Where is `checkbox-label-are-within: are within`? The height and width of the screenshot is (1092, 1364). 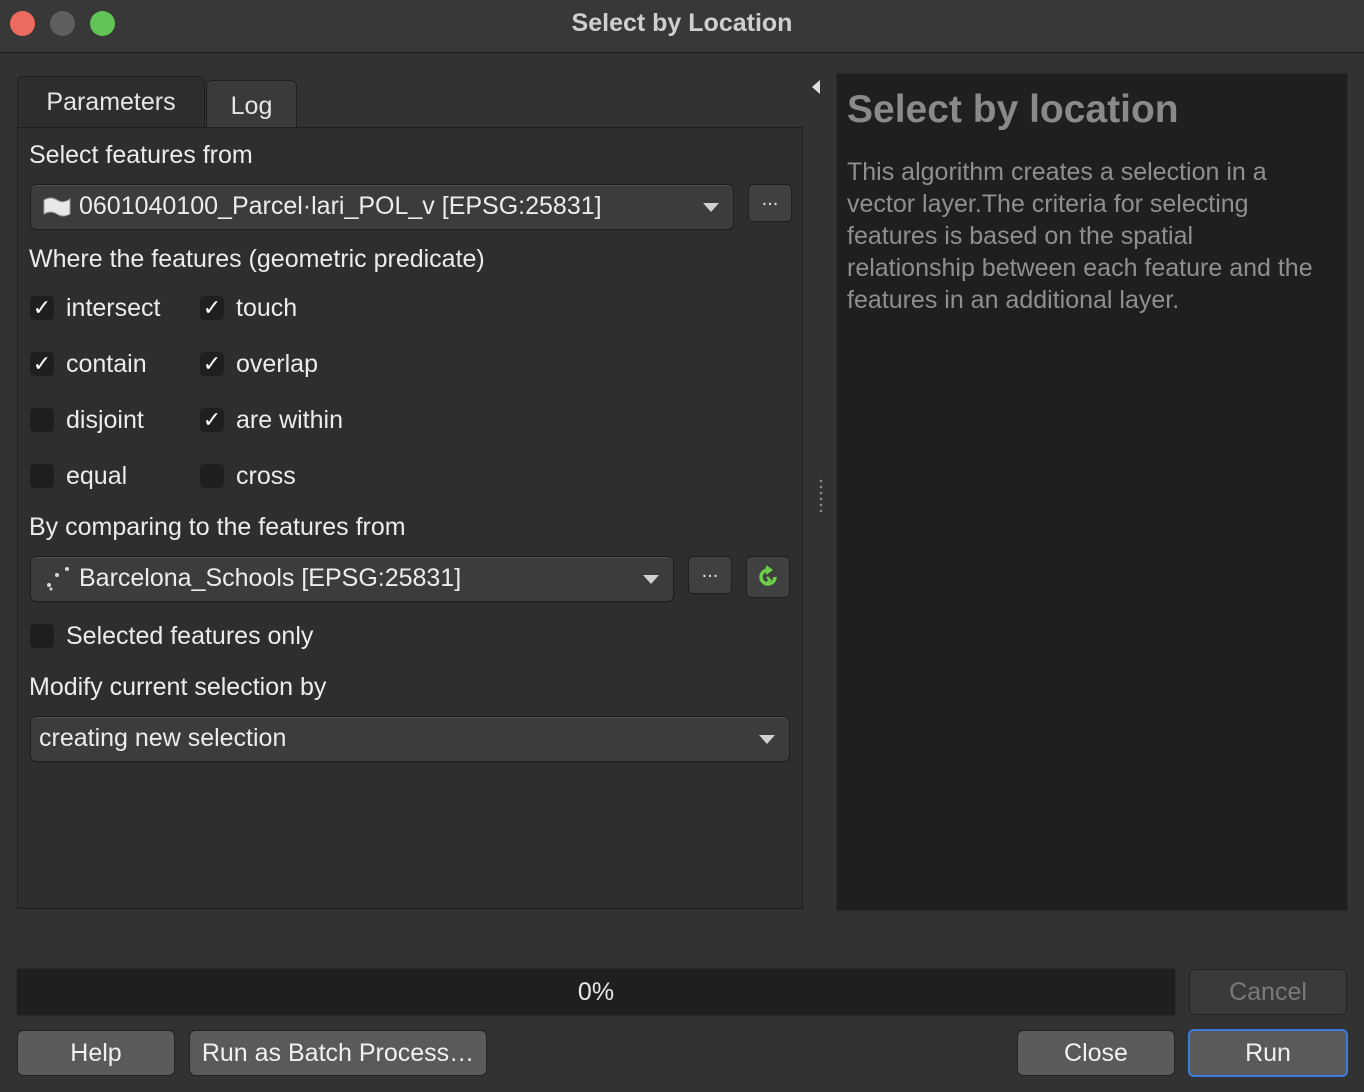
checkbox-label-are-within: are within is located at coordinates (289, 420).